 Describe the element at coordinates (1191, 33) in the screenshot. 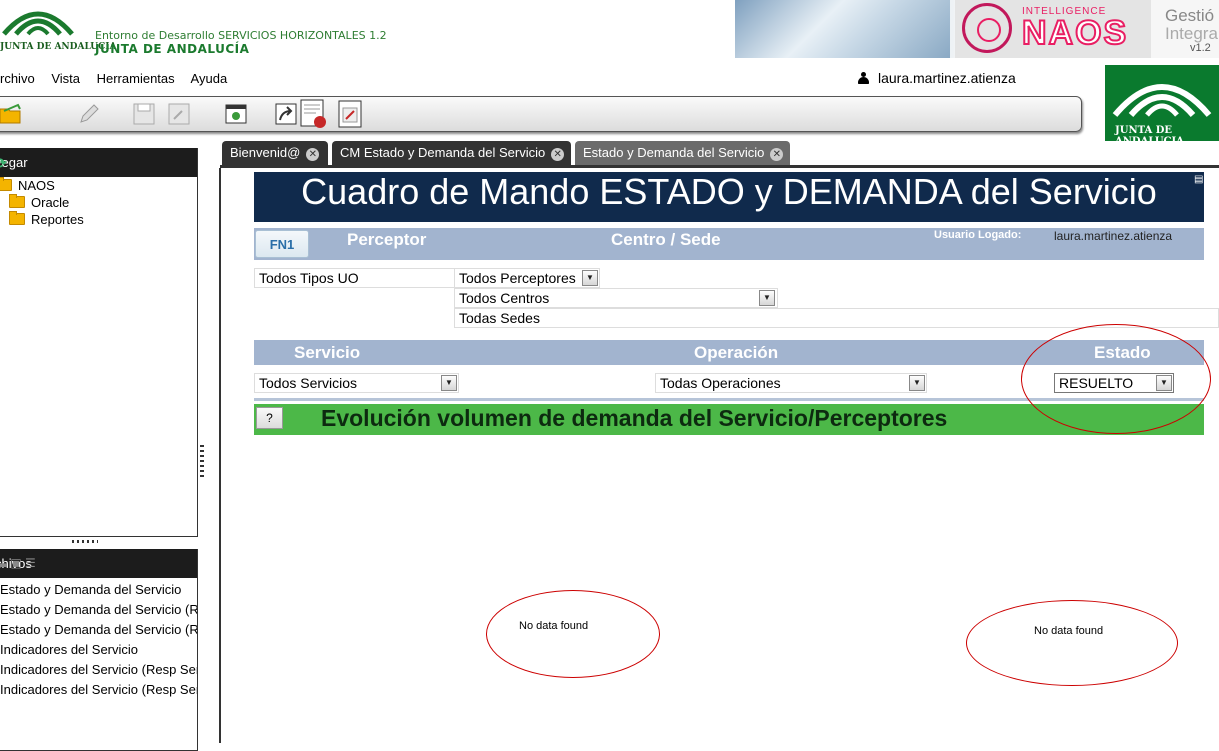

I see `brand-integra: Integra` at that location.